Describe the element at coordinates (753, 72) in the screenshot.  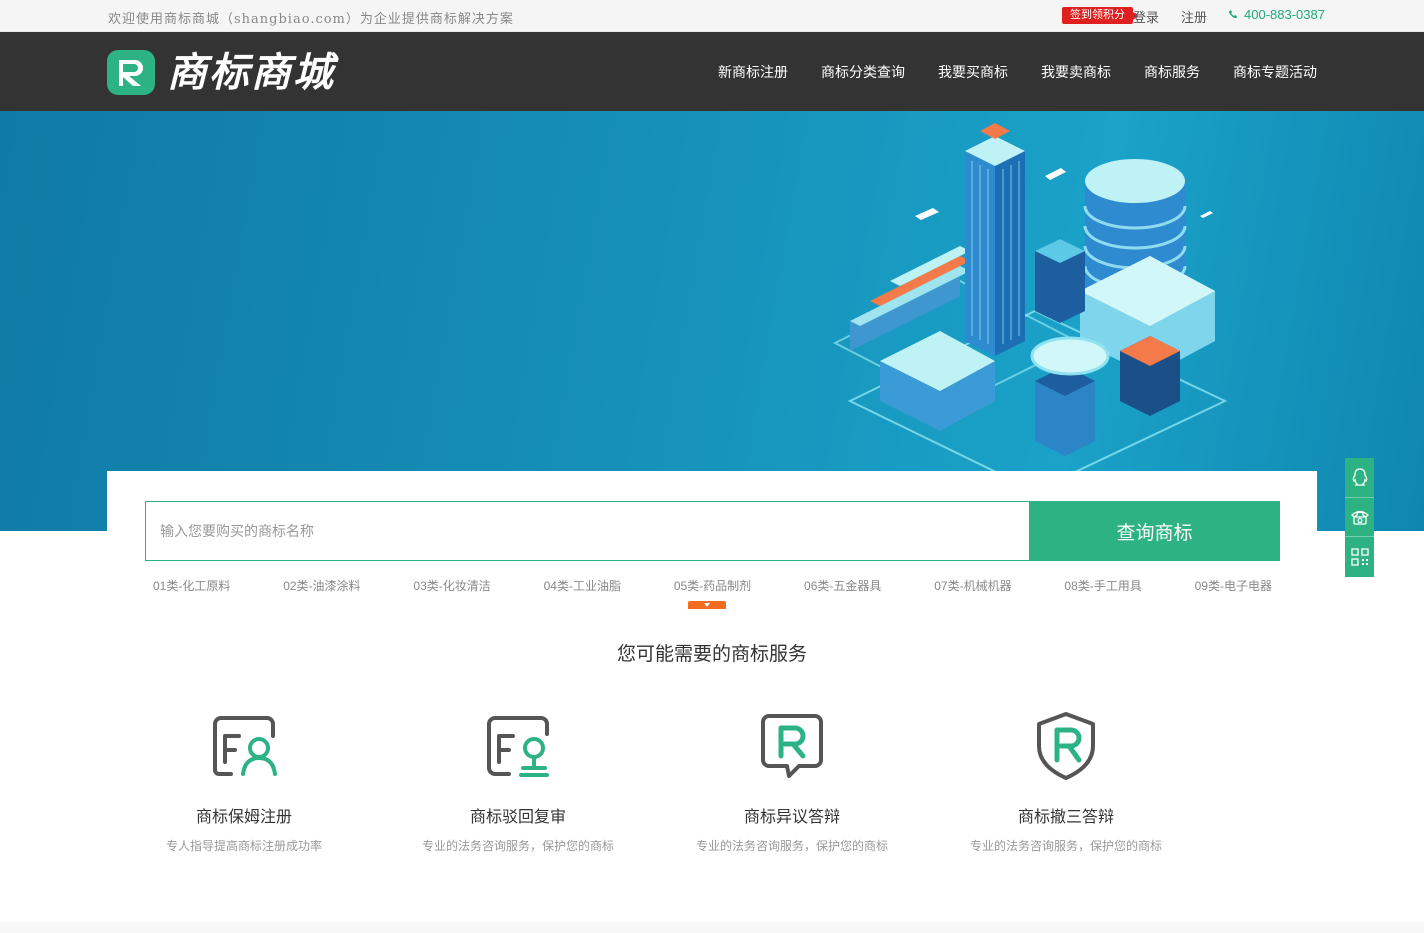
I see `nav-new-trademark-register: 新商标注册` at that location.